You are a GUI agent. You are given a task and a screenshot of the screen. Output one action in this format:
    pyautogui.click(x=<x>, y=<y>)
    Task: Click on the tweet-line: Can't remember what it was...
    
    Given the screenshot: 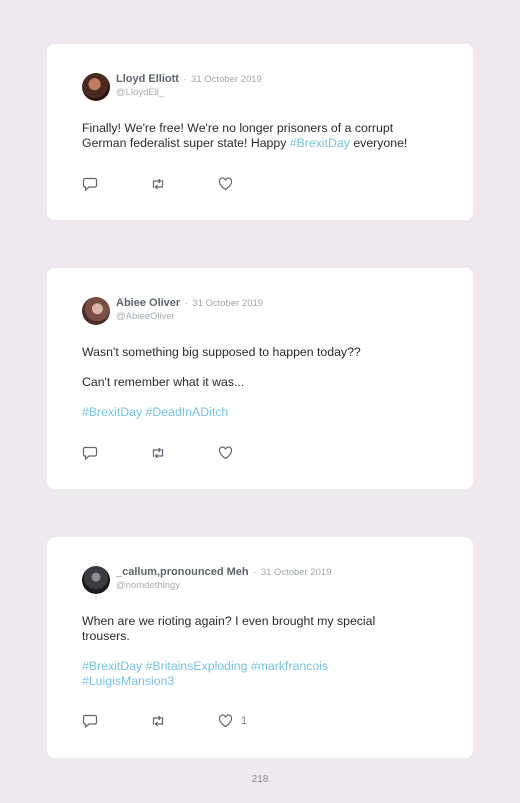 What is the action you would take?
    pyautogui.click(x=163, y=382)
    